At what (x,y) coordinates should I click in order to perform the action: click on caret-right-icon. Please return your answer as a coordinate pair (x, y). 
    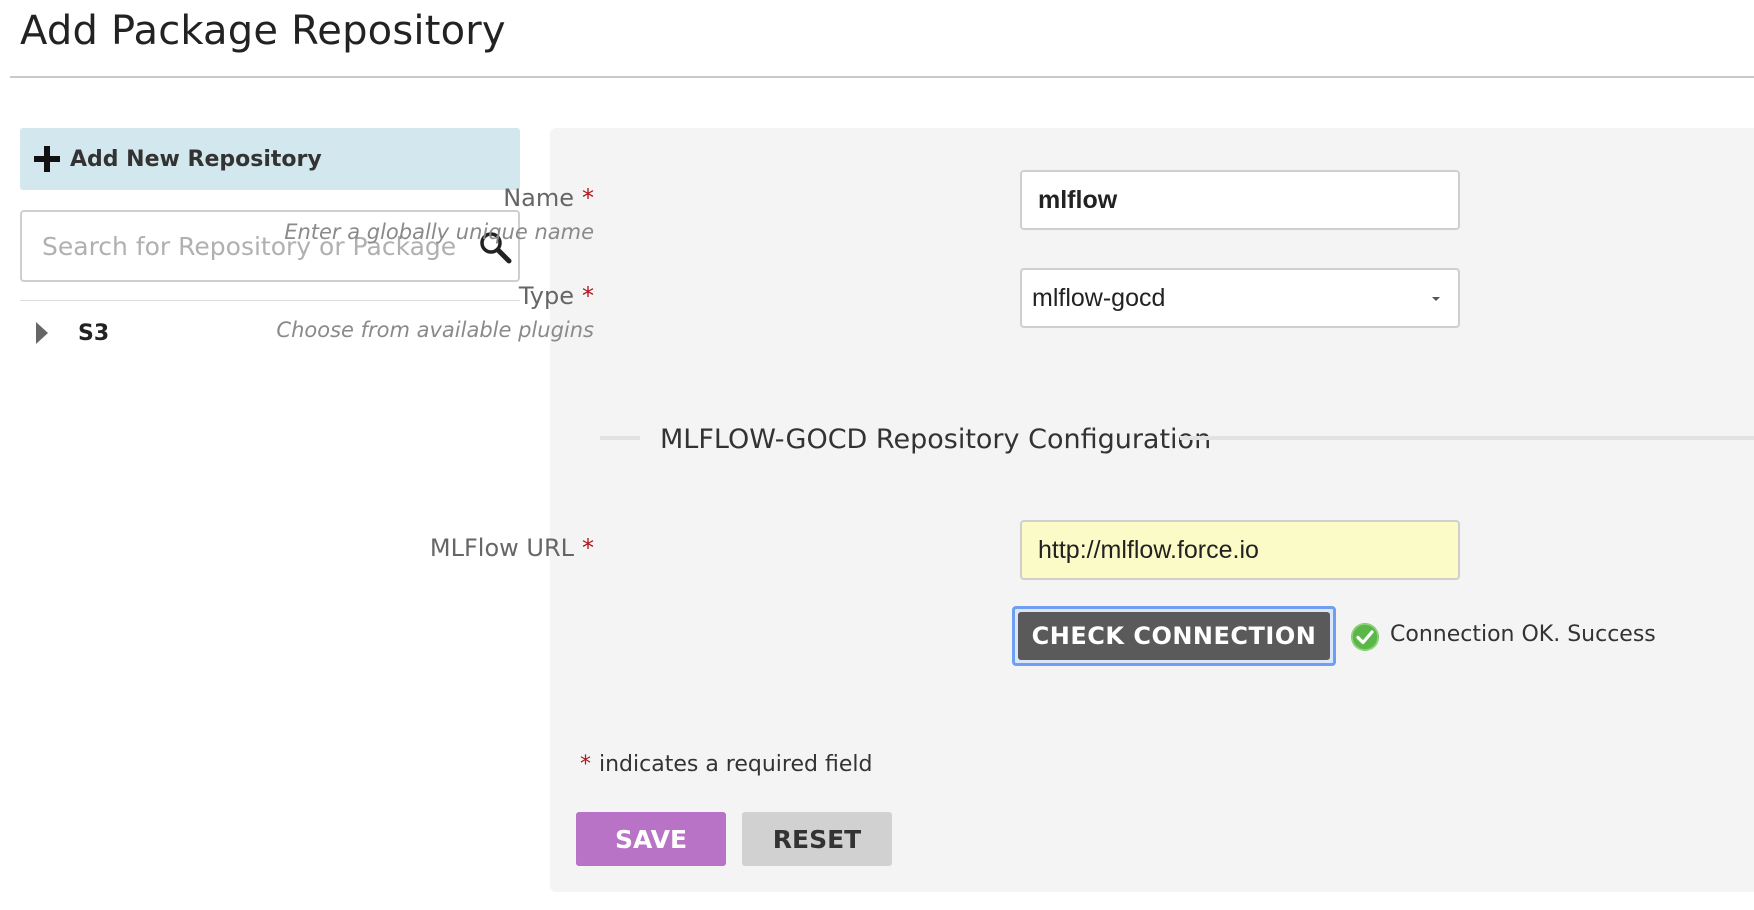
    Looking at the image, I should click on (42, 333).